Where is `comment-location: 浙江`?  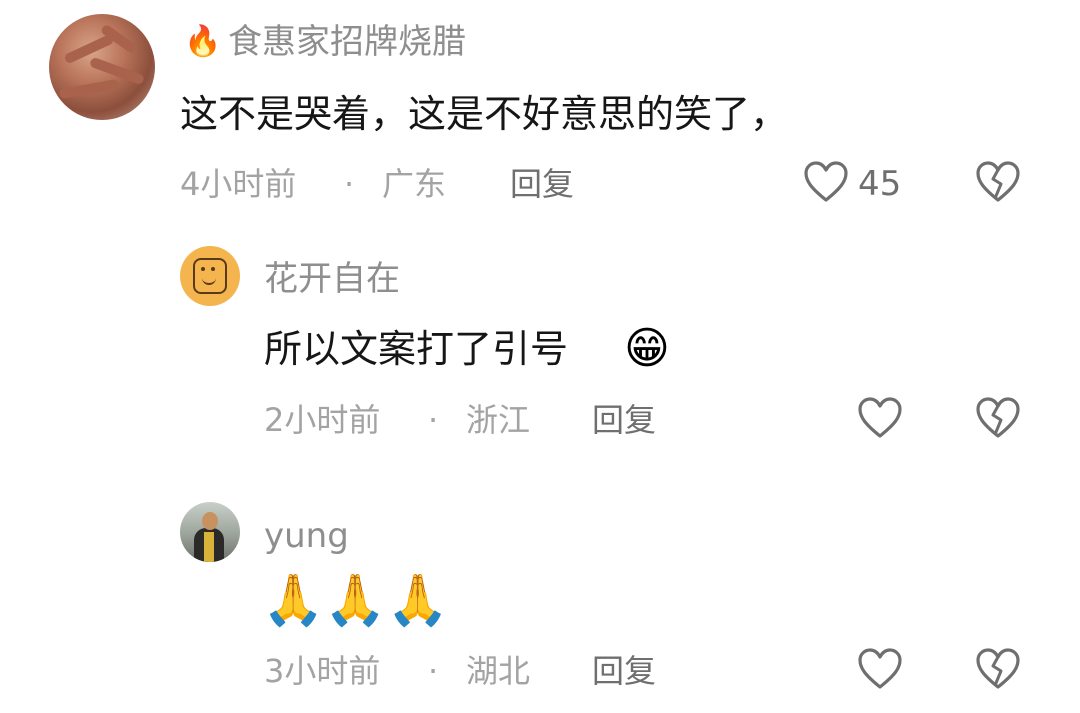
comment-location: 浙江 is located at coordinates (498, 420).